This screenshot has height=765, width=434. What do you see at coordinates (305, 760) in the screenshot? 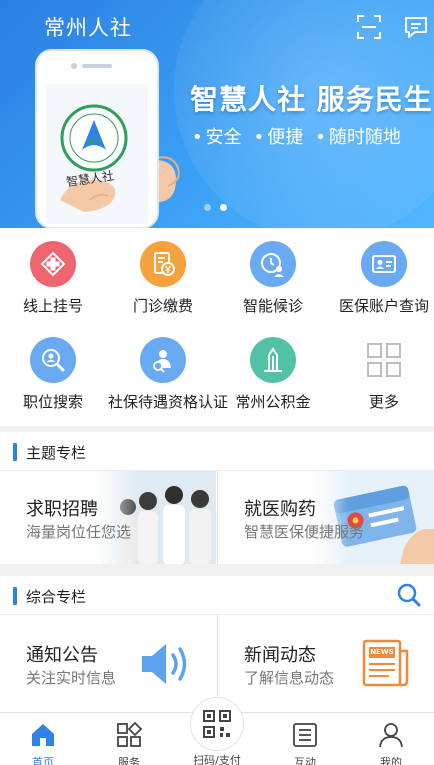
I see `tab-label: 互动` at bounding box center [305, 760].